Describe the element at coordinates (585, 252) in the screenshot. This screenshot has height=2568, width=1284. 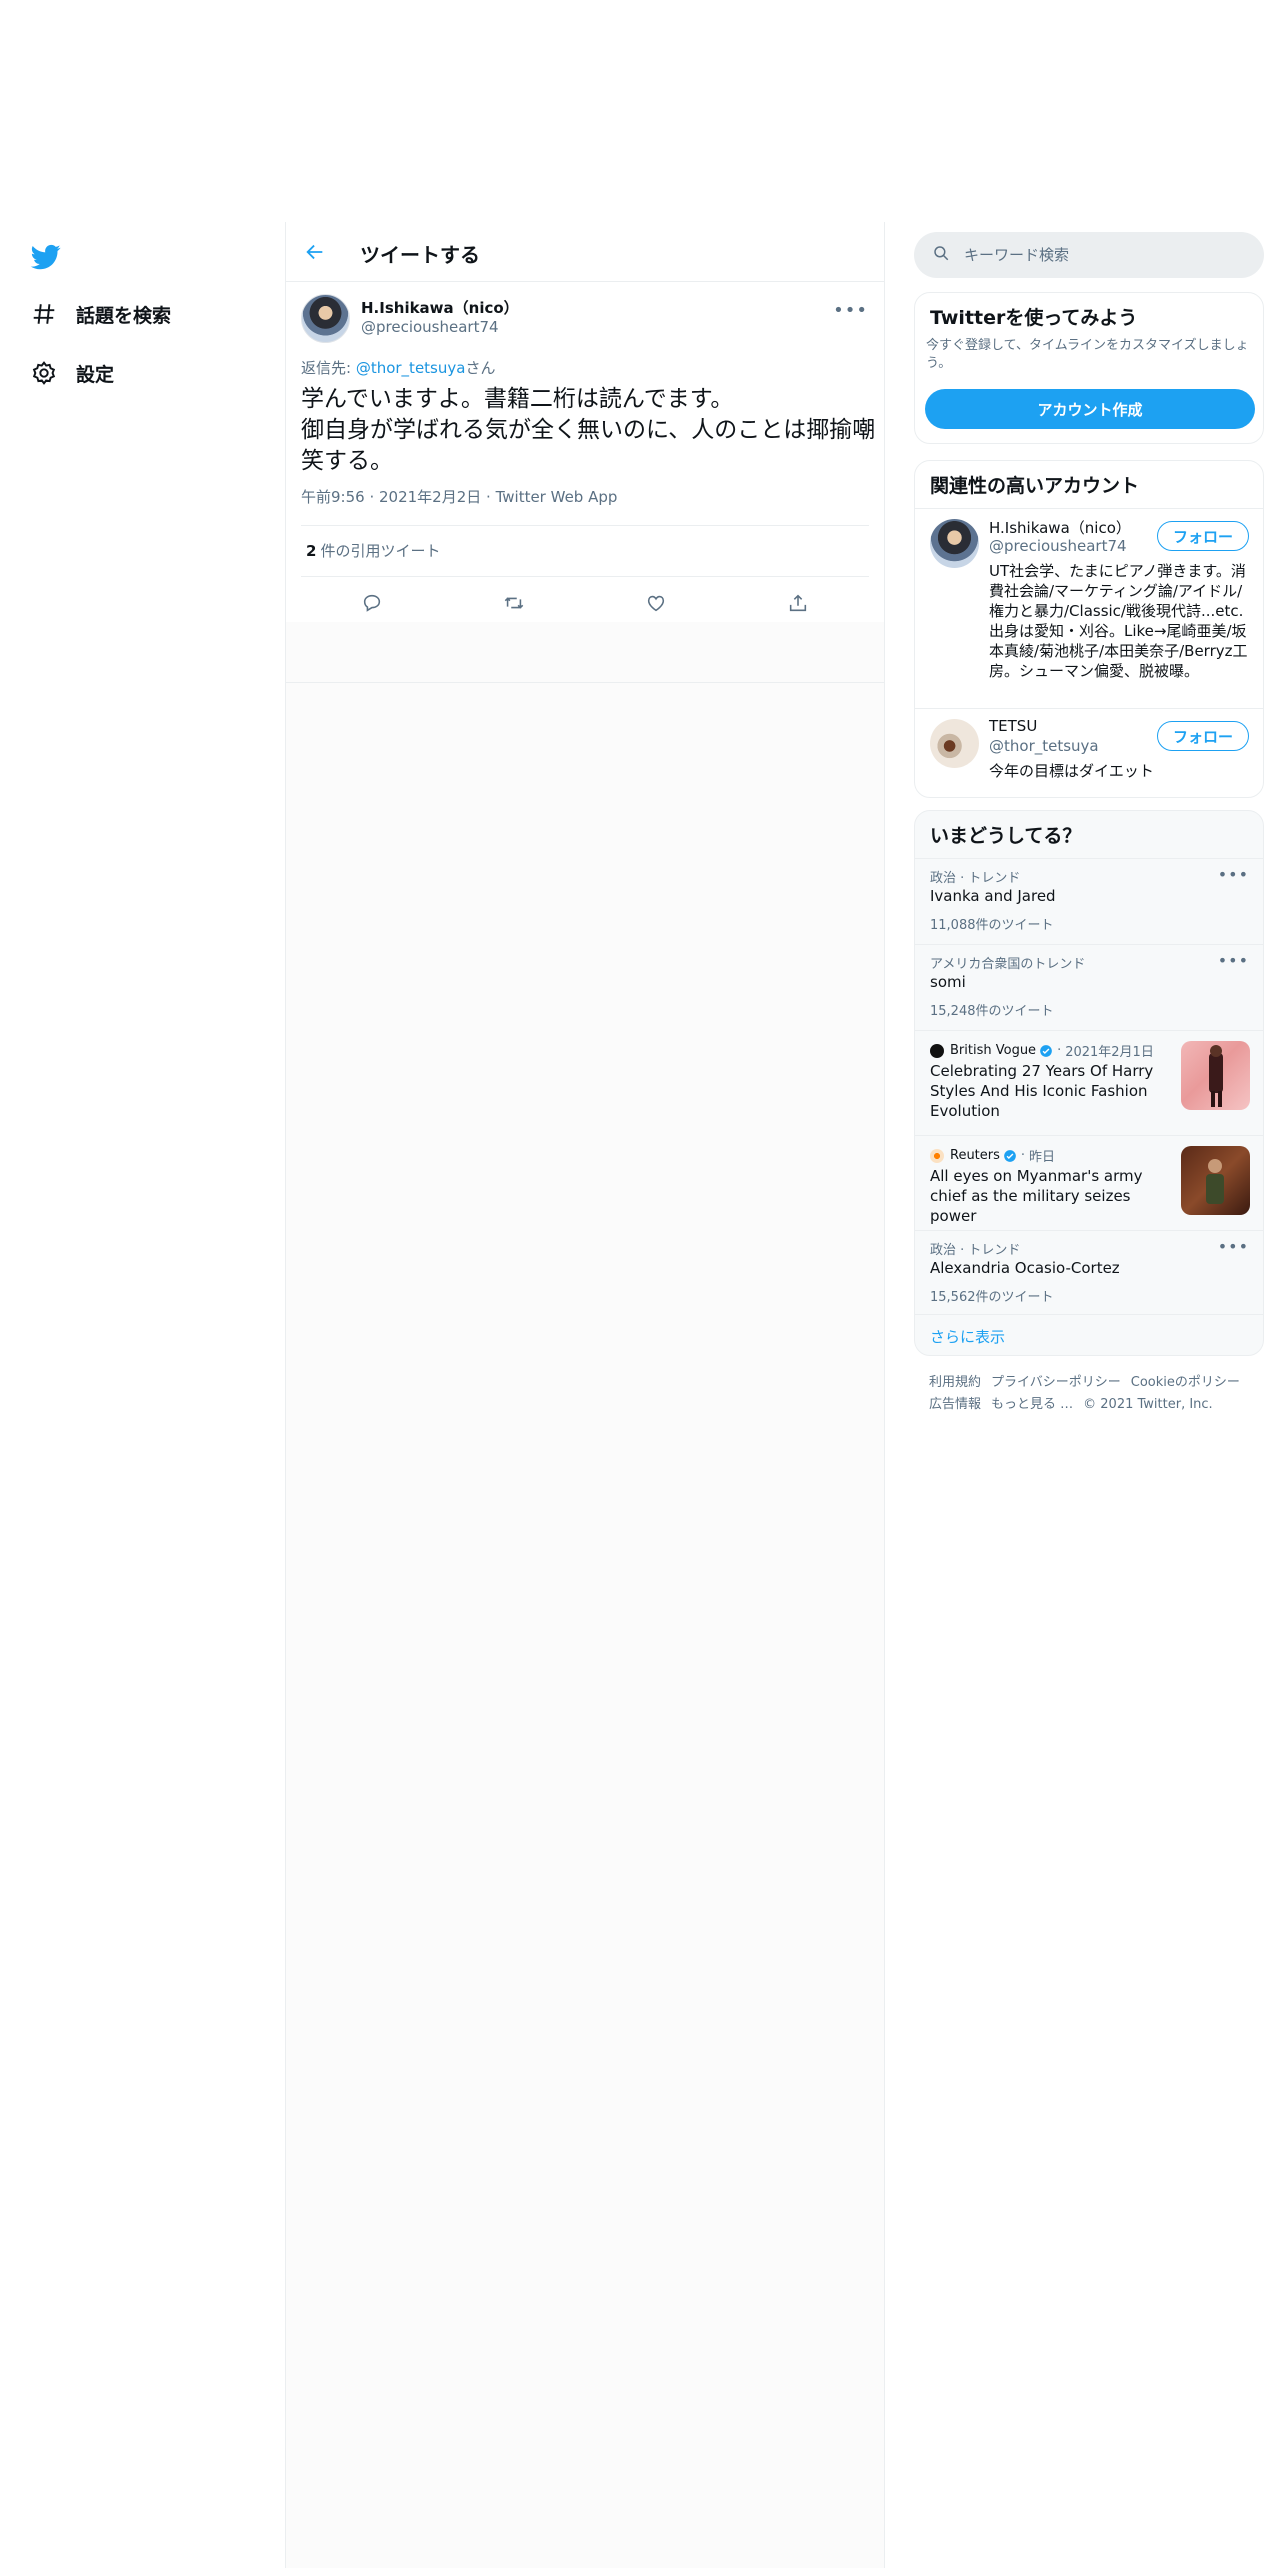
I see `page-header: ツイートする` at that location.